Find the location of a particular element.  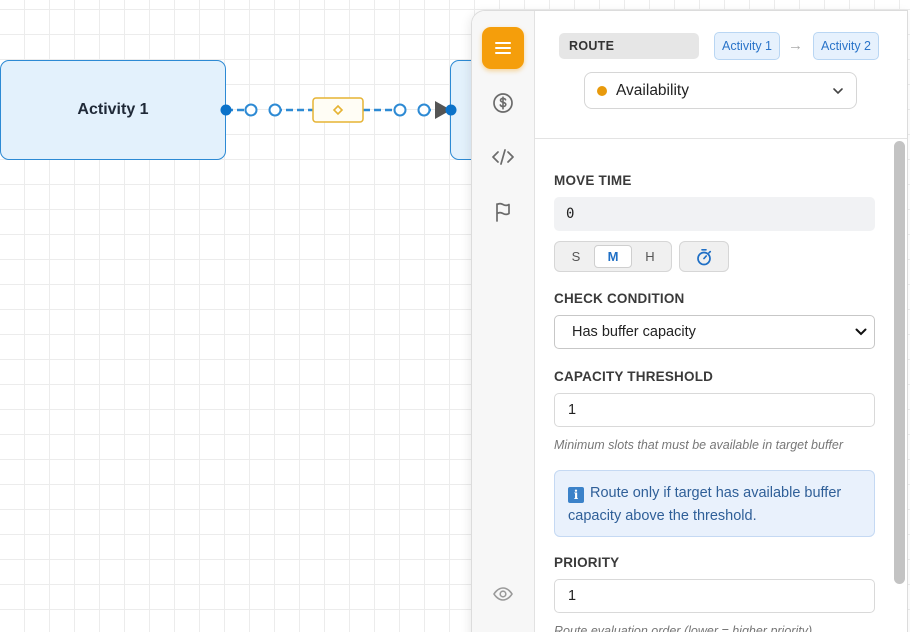

dollar-icon is located at coordinates (503, 103).